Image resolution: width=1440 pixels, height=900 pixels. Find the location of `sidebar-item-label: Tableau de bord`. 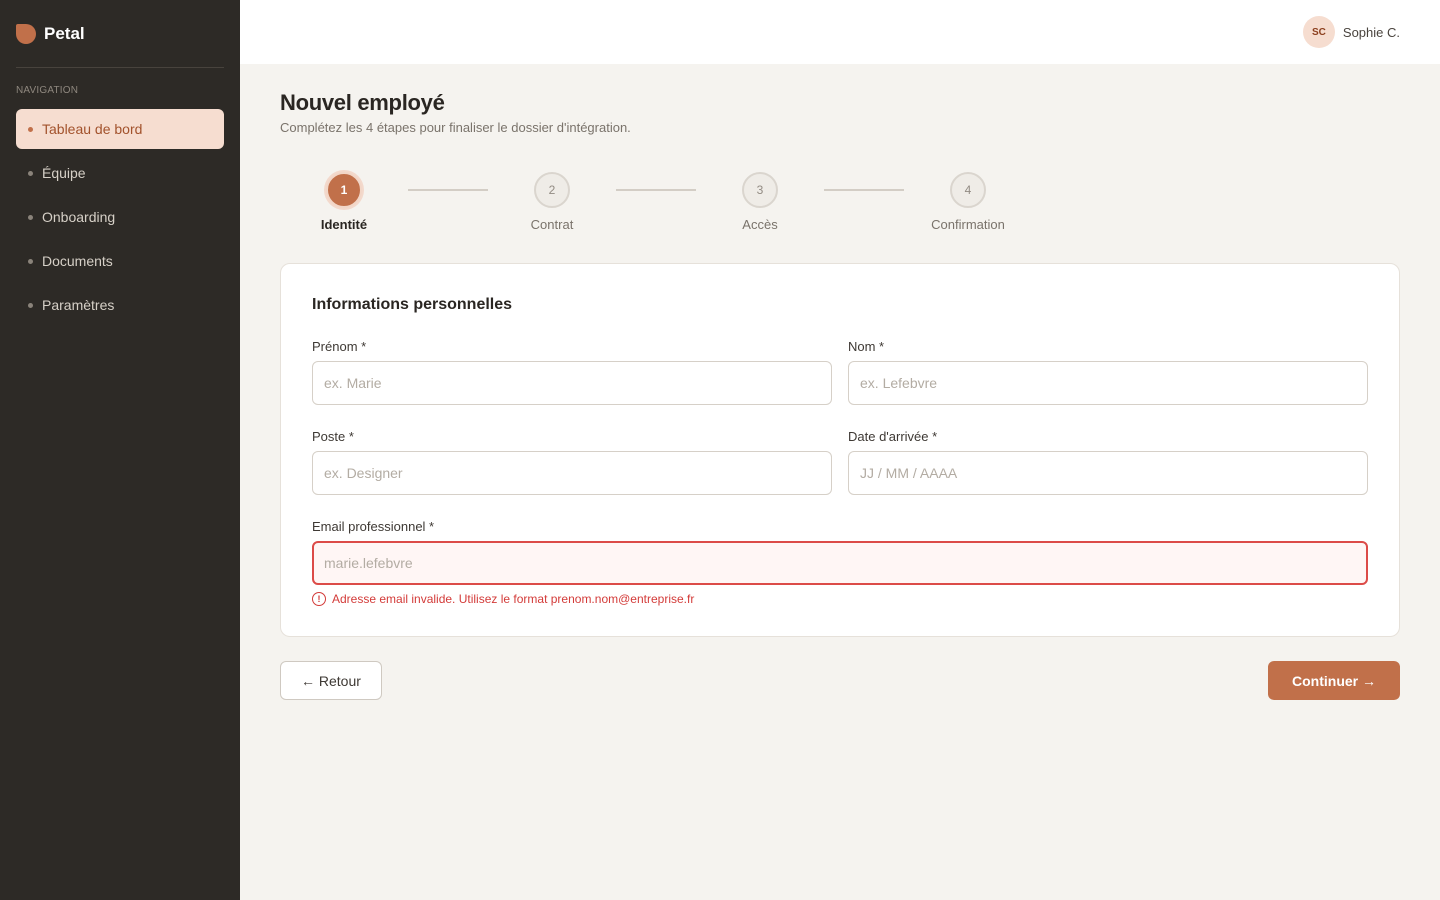

sidebar-item-label: Tableau de bord is located at coordinates (92, 129).